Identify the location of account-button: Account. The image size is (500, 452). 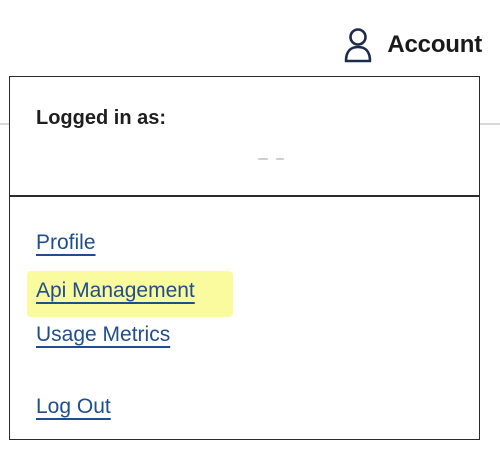
(411, 45).